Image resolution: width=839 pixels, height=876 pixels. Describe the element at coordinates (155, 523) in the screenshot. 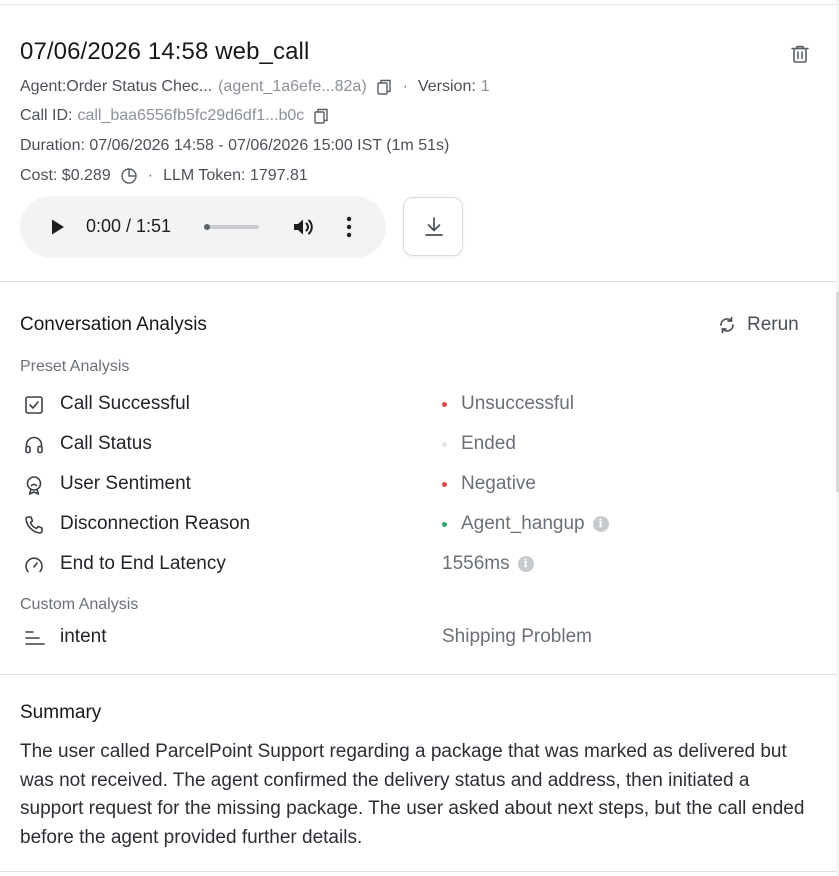

I see `analysis-label: Disconnection Reason` at that location.